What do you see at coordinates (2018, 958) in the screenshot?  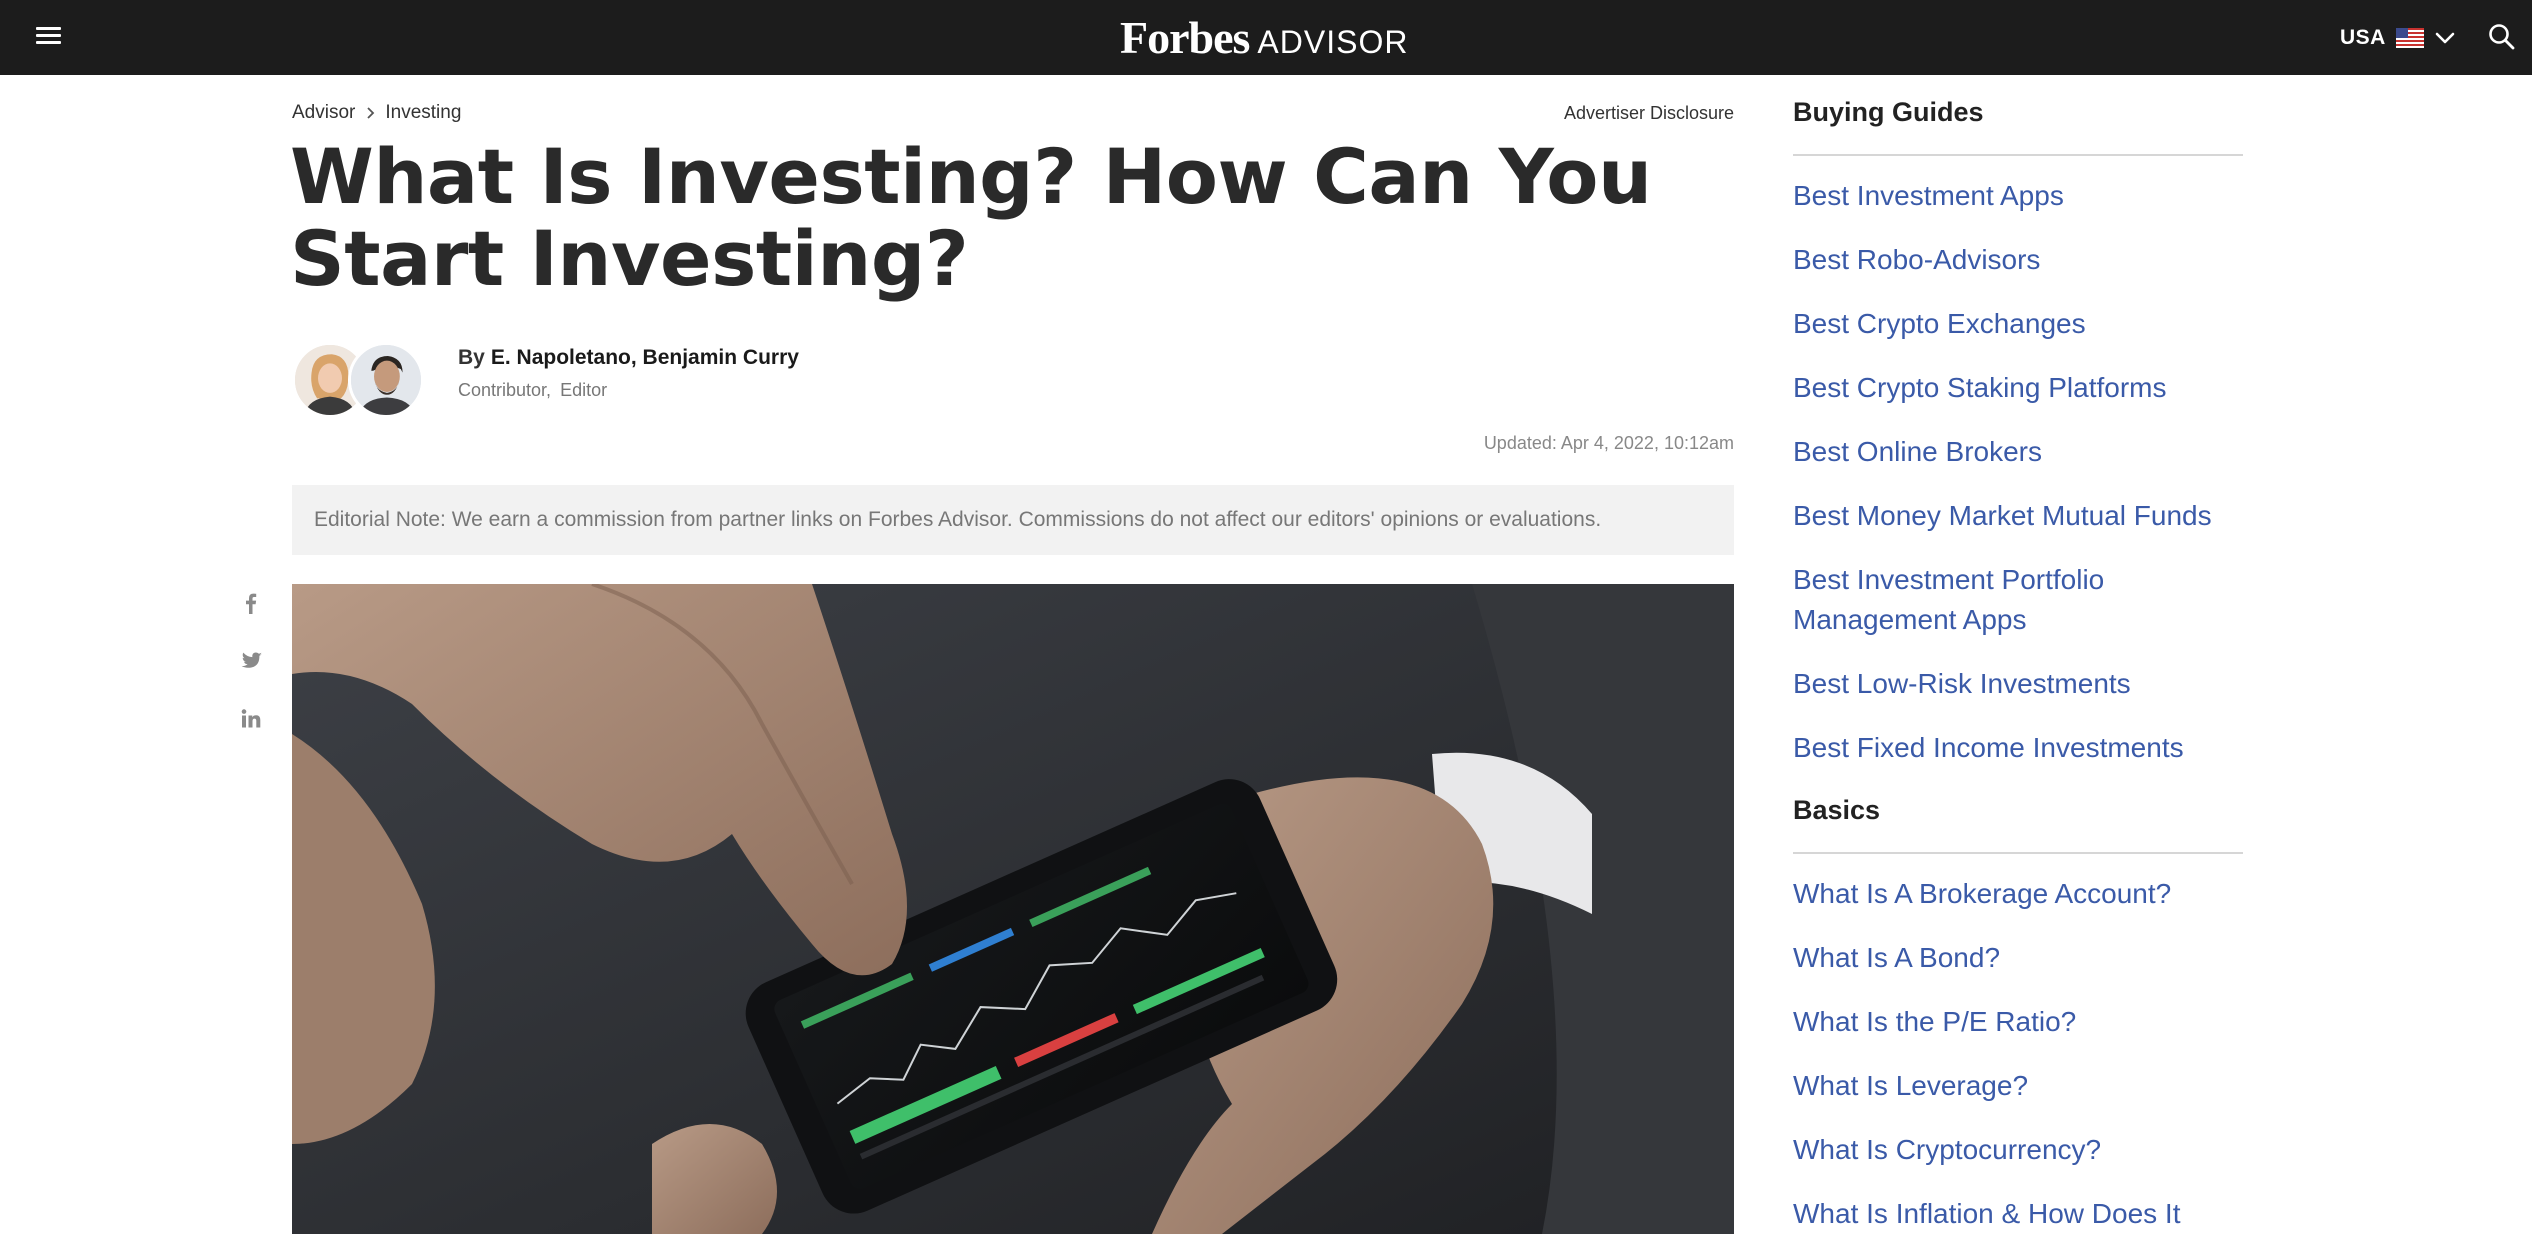 I see `sidebar-link-bond: What Is A Bond?` at bounding box center [2018, 958].